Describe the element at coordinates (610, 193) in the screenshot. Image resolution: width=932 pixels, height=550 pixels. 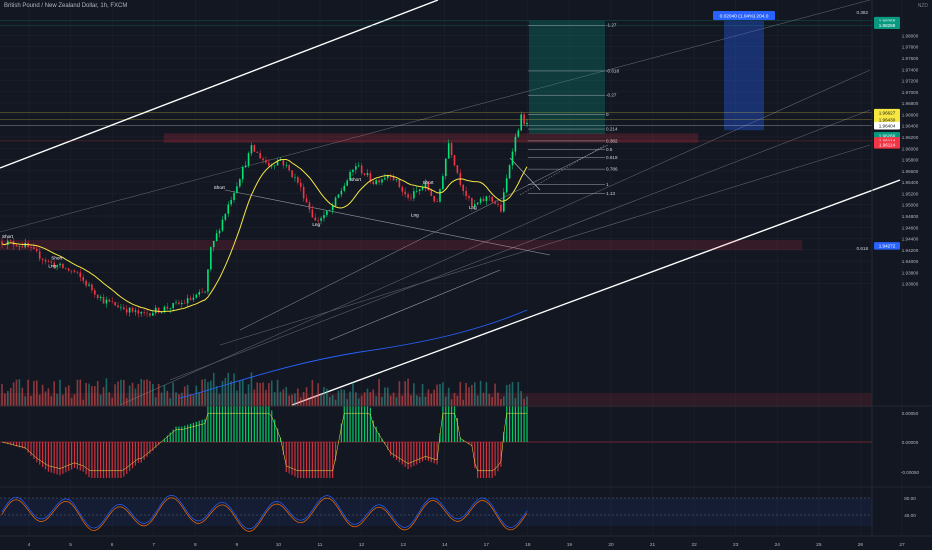
I see `fib-label: 1.13` at that location.